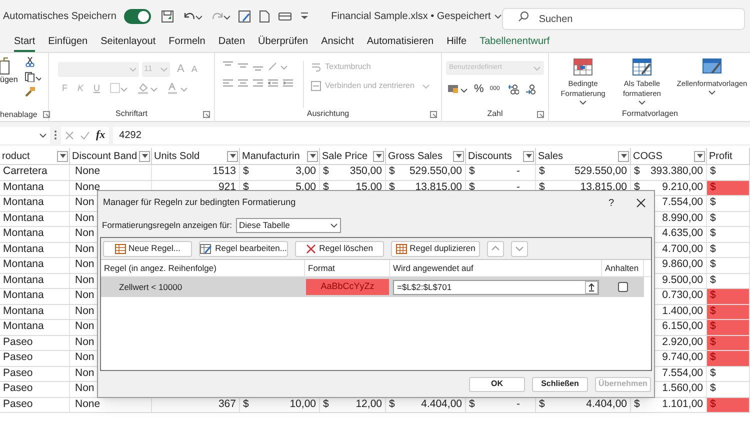 This screenshot has height=421, width=750. What do you see at coordinates (101, 135) in the screenshot?
I see `insert-function-button: fx` at bounding box center [101, 135].